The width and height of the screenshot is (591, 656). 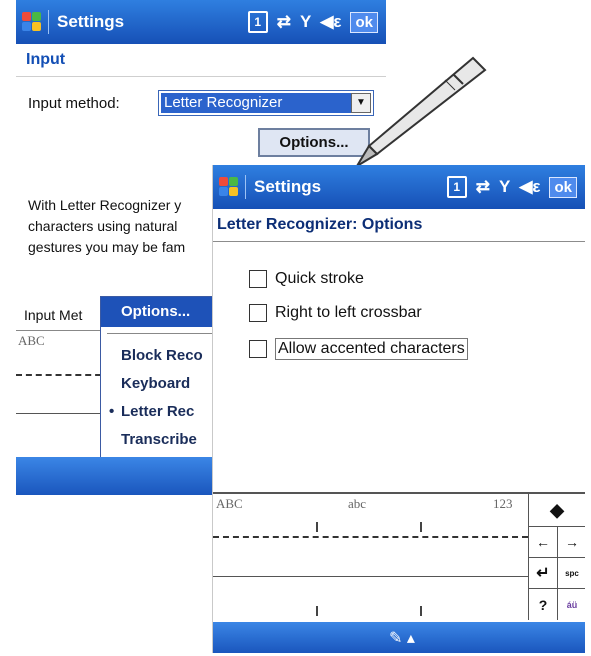 I want to click on checkbox-right-to-left-crossbar: Right to left crossbar, so click(x=335, y=313).